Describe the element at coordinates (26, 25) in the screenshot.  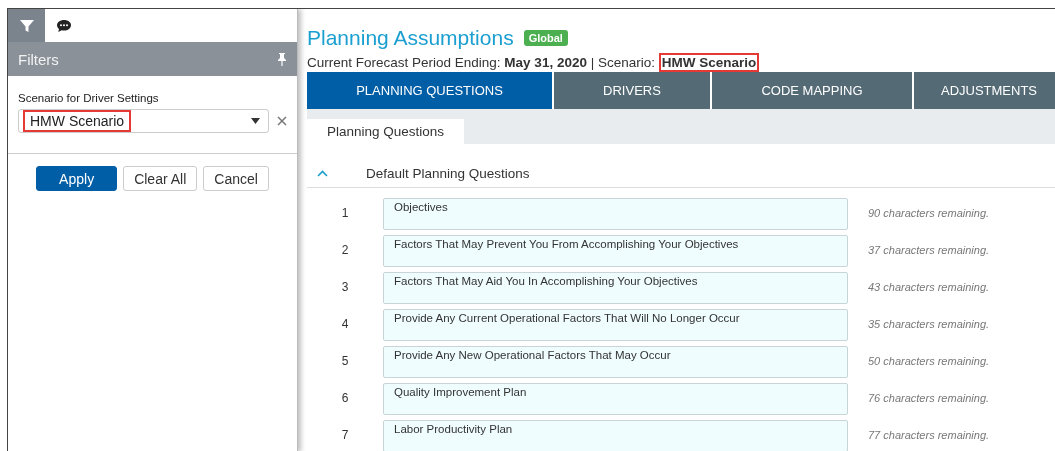
I see `filter-icon` at that location.